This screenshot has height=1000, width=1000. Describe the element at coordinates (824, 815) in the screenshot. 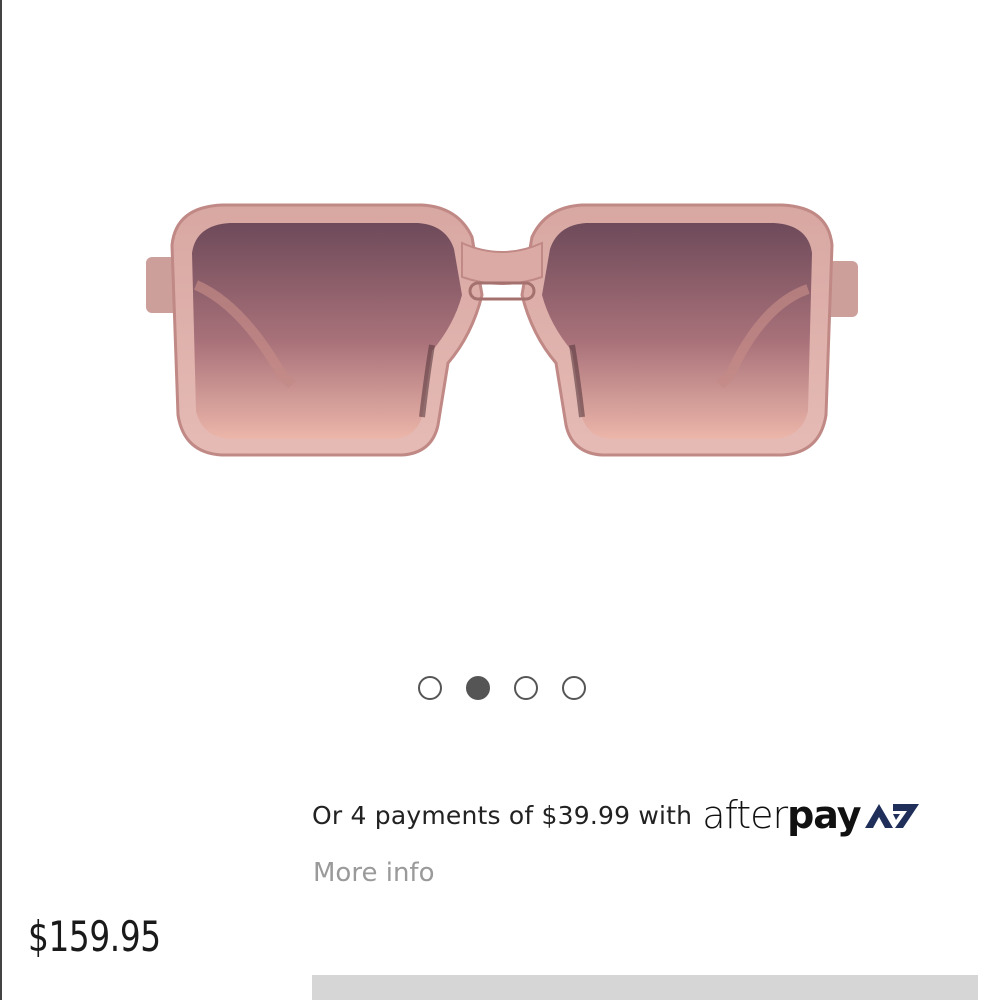

I see `afterpay-logo-pay: pay` at that location.